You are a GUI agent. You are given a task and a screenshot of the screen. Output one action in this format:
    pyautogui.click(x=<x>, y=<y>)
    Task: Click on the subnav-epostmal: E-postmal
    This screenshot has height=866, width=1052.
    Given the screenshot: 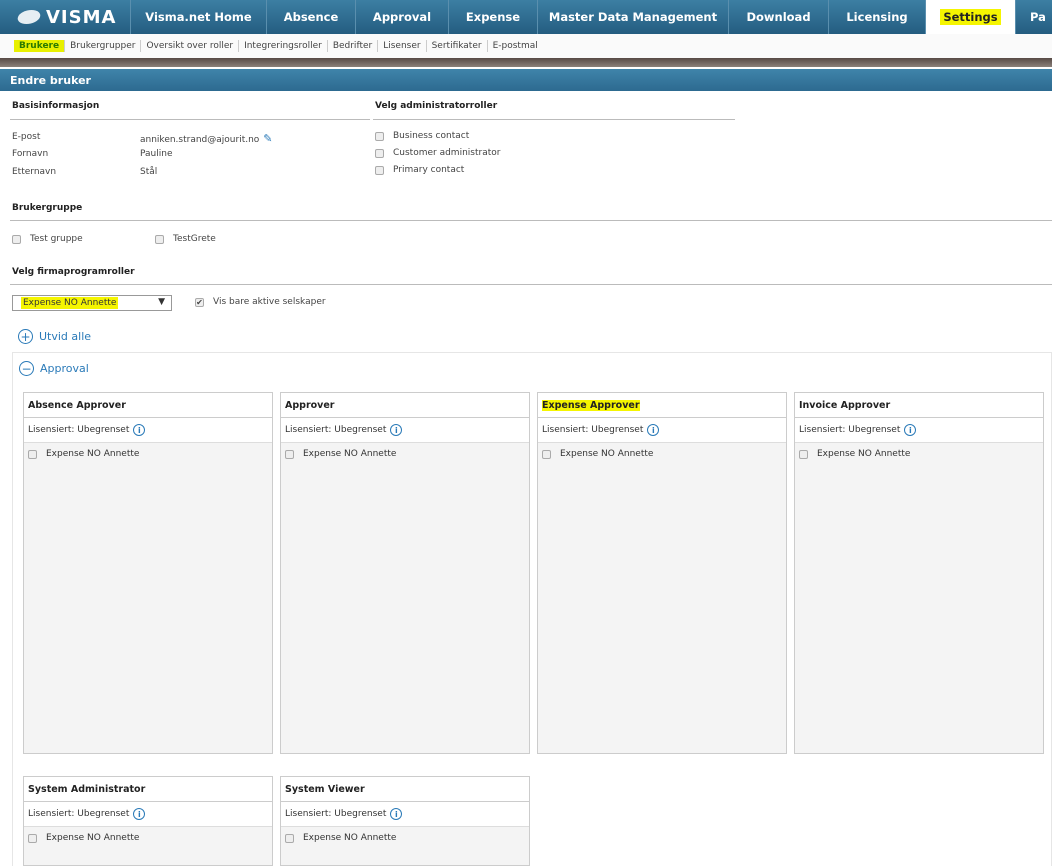 What is the action you would take?
    pyautogui.click(x=515, y=46)
    